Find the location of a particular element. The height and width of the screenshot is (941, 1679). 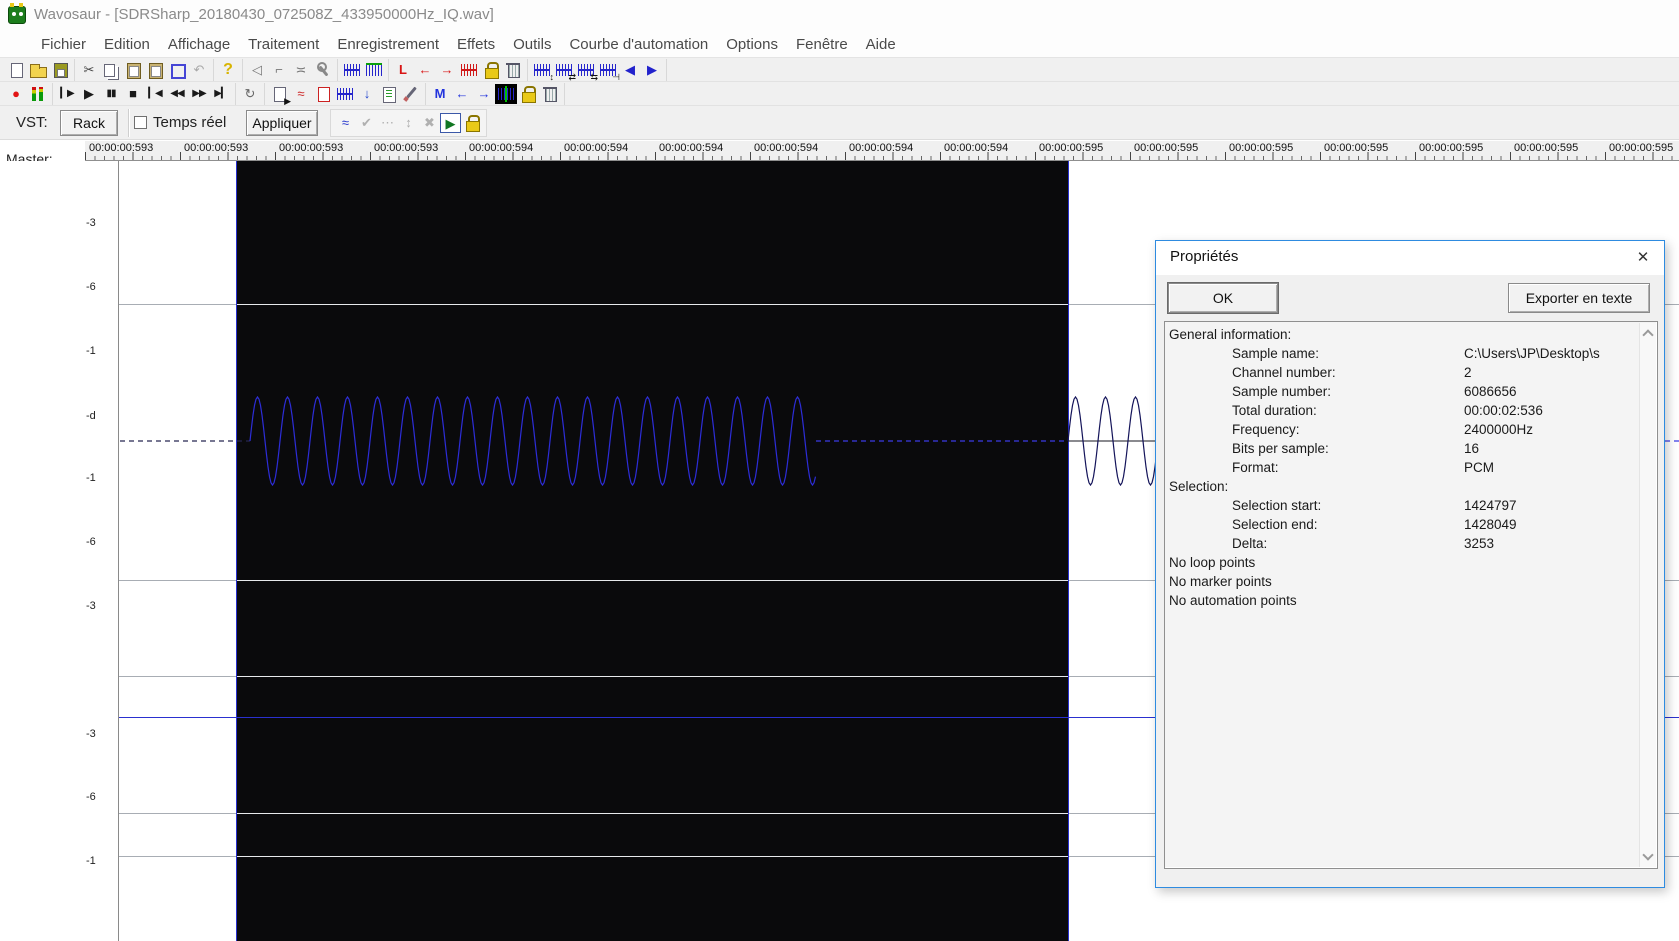

toolbar-group-selection is located at coordinates (363, 69).